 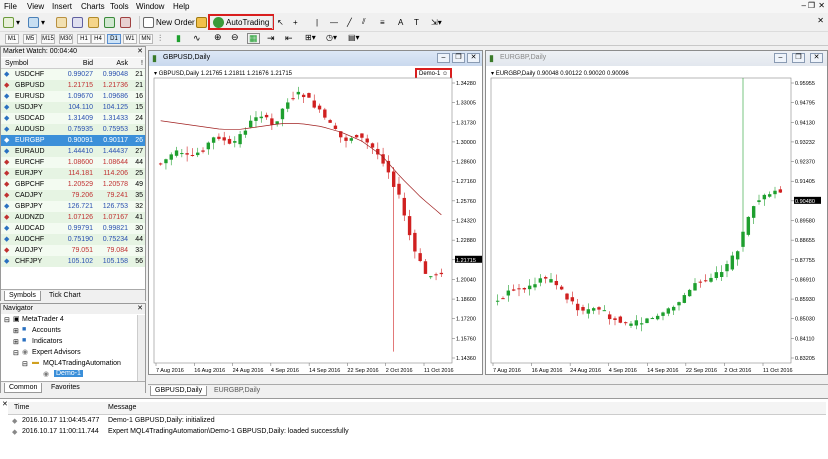 What do you see at coordinates (119, 6) in the screenshot?
I see `menu-tools: Tools` at bounding box center [119, 6].